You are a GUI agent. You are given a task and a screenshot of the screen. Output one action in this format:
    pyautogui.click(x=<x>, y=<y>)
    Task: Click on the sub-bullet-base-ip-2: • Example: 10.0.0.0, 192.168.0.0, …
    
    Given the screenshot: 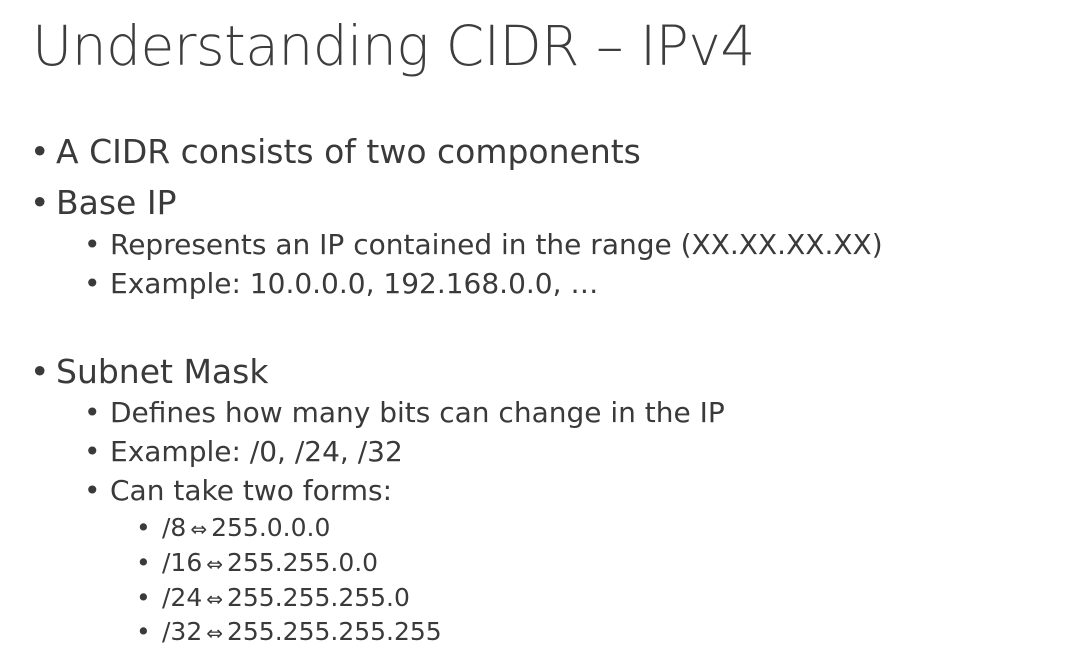 What is the action you would take?
    pyautogui.click(x=341, y=283)
    